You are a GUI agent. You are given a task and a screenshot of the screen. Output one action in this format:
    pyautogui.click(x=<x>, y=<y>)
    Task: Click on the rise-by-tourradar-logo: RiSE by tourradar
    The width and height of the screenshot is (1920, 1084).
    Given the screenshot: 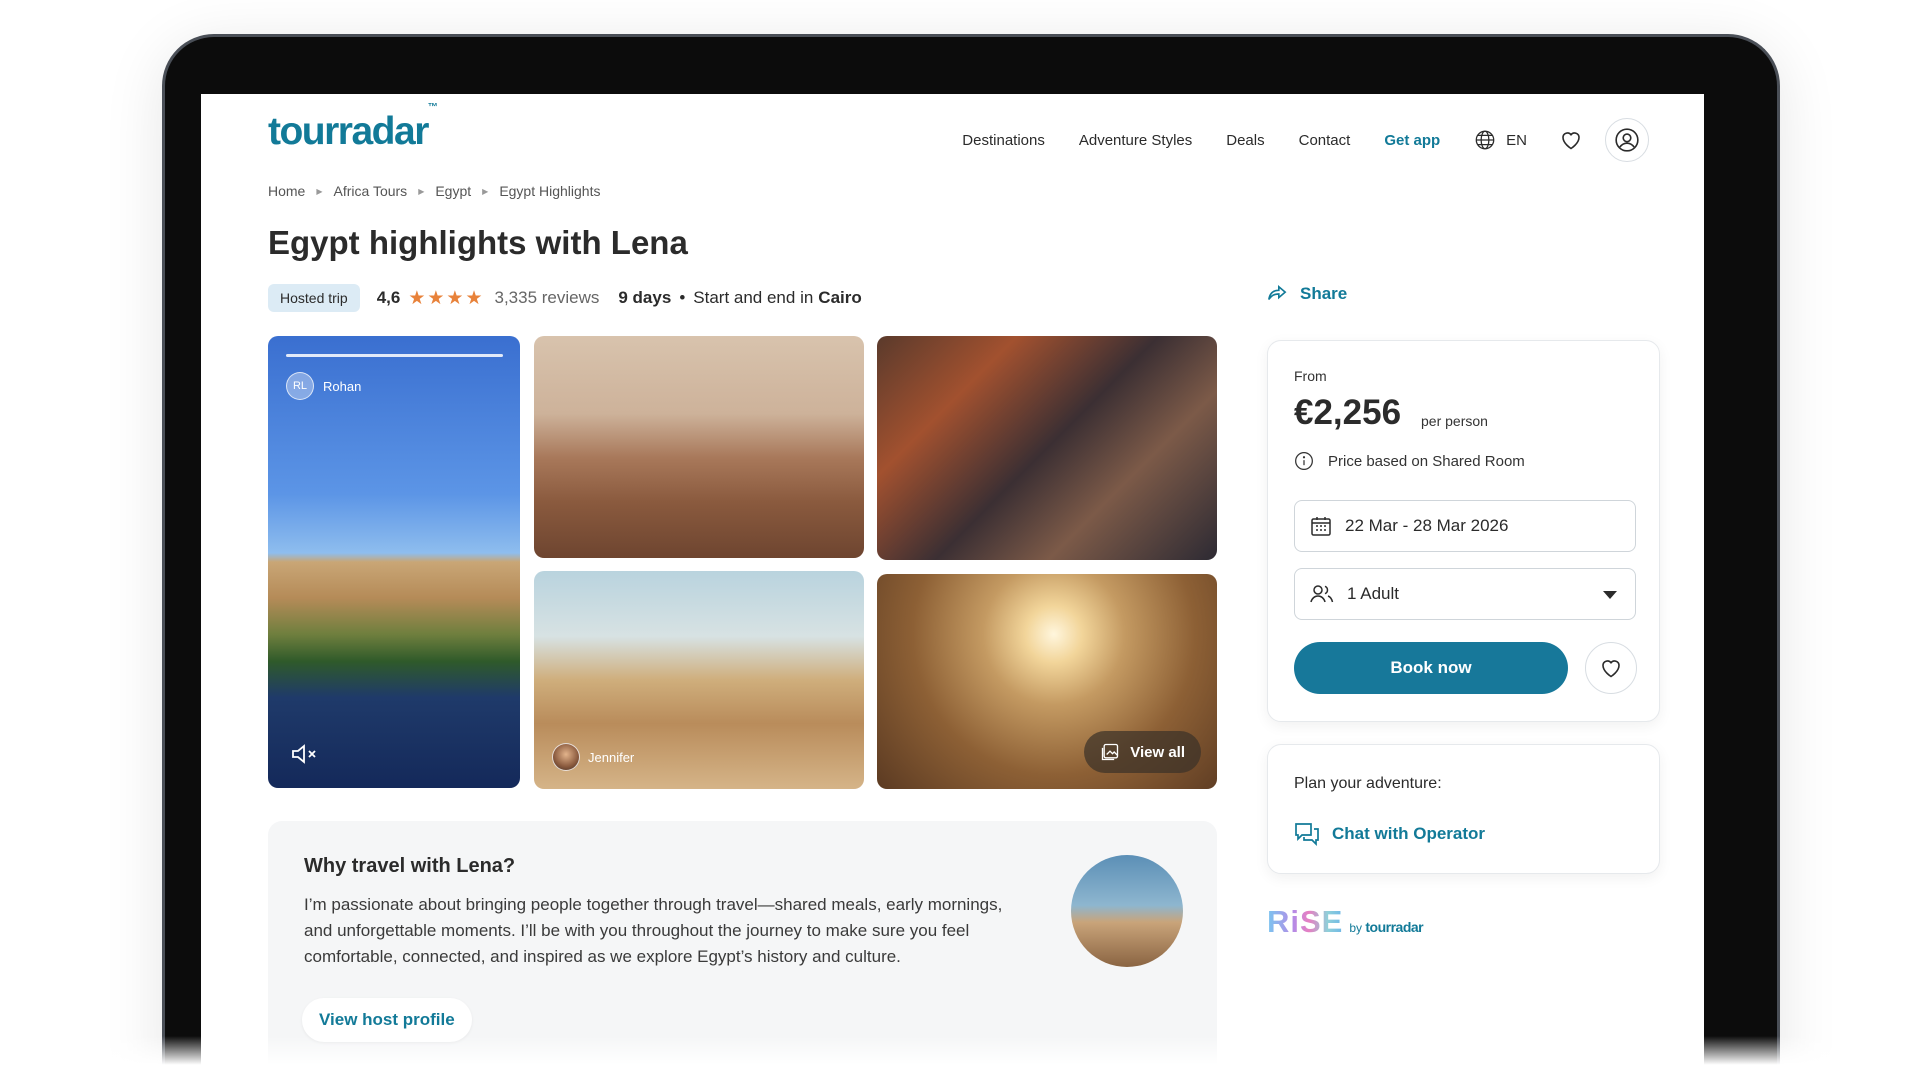 What is the action you would take?
    pyautogui.click(x=1345, y=922)
    